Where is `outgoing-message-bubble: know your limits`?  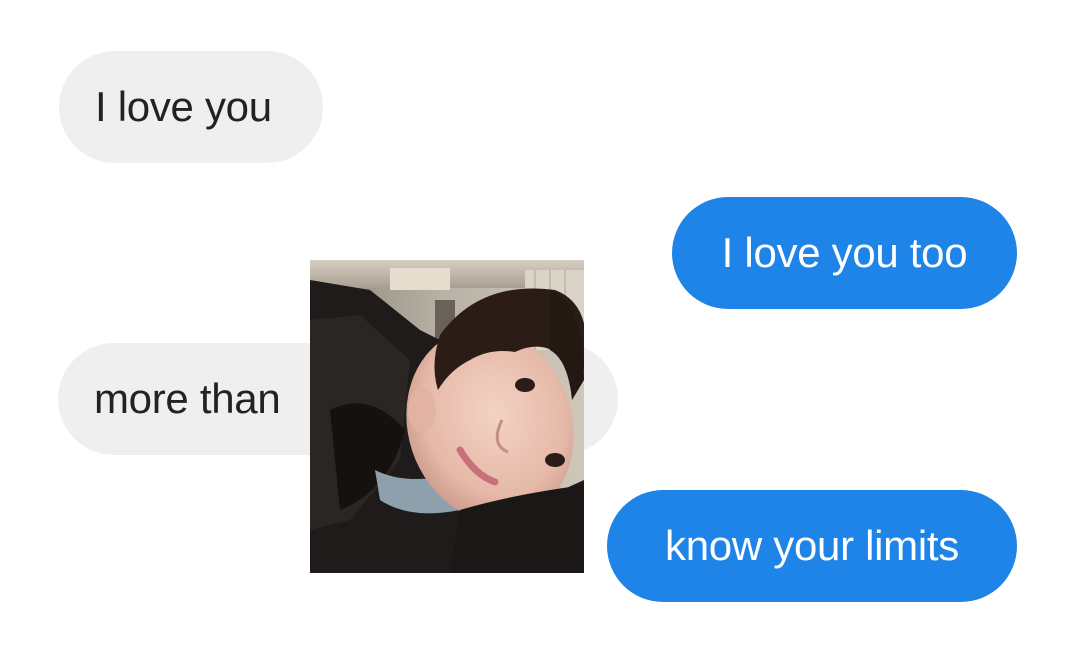
outgoing-message-bubble: know your limits is located at coordinates (812, 546).